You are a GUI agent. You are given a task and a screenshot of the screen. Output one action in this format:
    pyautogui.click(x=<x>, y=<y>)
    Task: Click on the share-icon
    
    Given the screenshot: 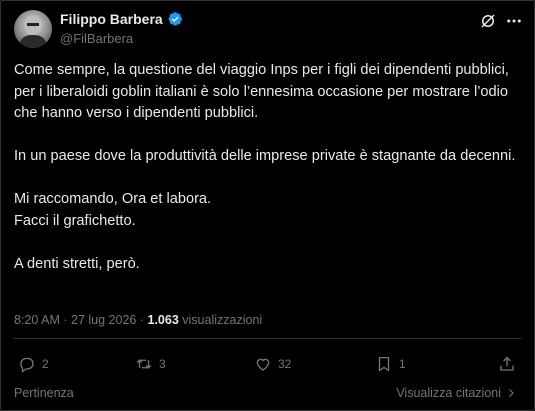 What is the action you would take?
    pyautogui.click(x=507, y=363)
    